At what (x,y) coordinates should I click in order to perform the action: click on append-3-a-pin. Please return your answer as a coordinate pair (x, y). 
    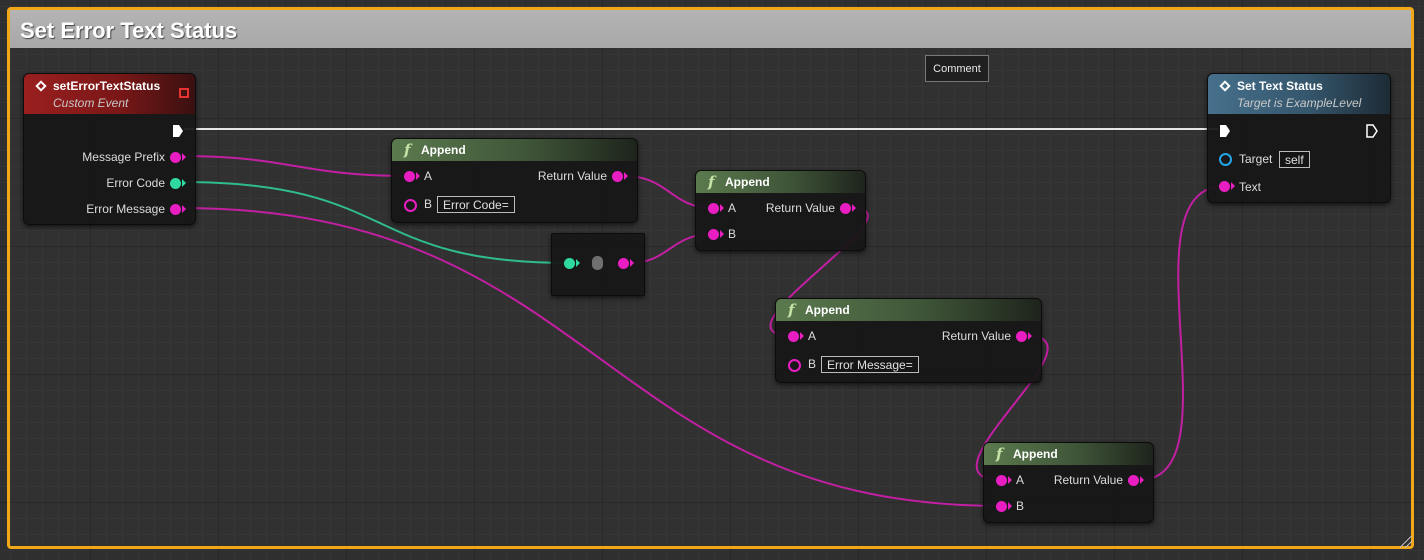
    Looking at the image, I should click on (793, 336).